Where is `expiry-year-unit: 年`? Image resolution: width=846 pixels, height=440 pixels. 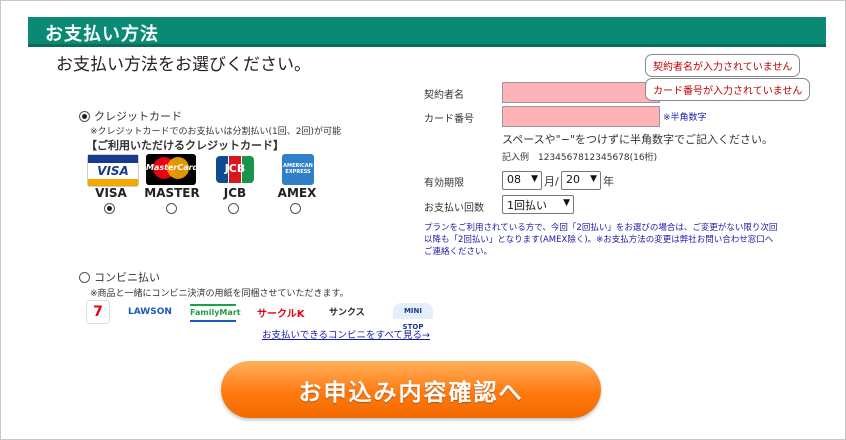 expiry-year-unit: 年 is located at coordinates (608, 181).